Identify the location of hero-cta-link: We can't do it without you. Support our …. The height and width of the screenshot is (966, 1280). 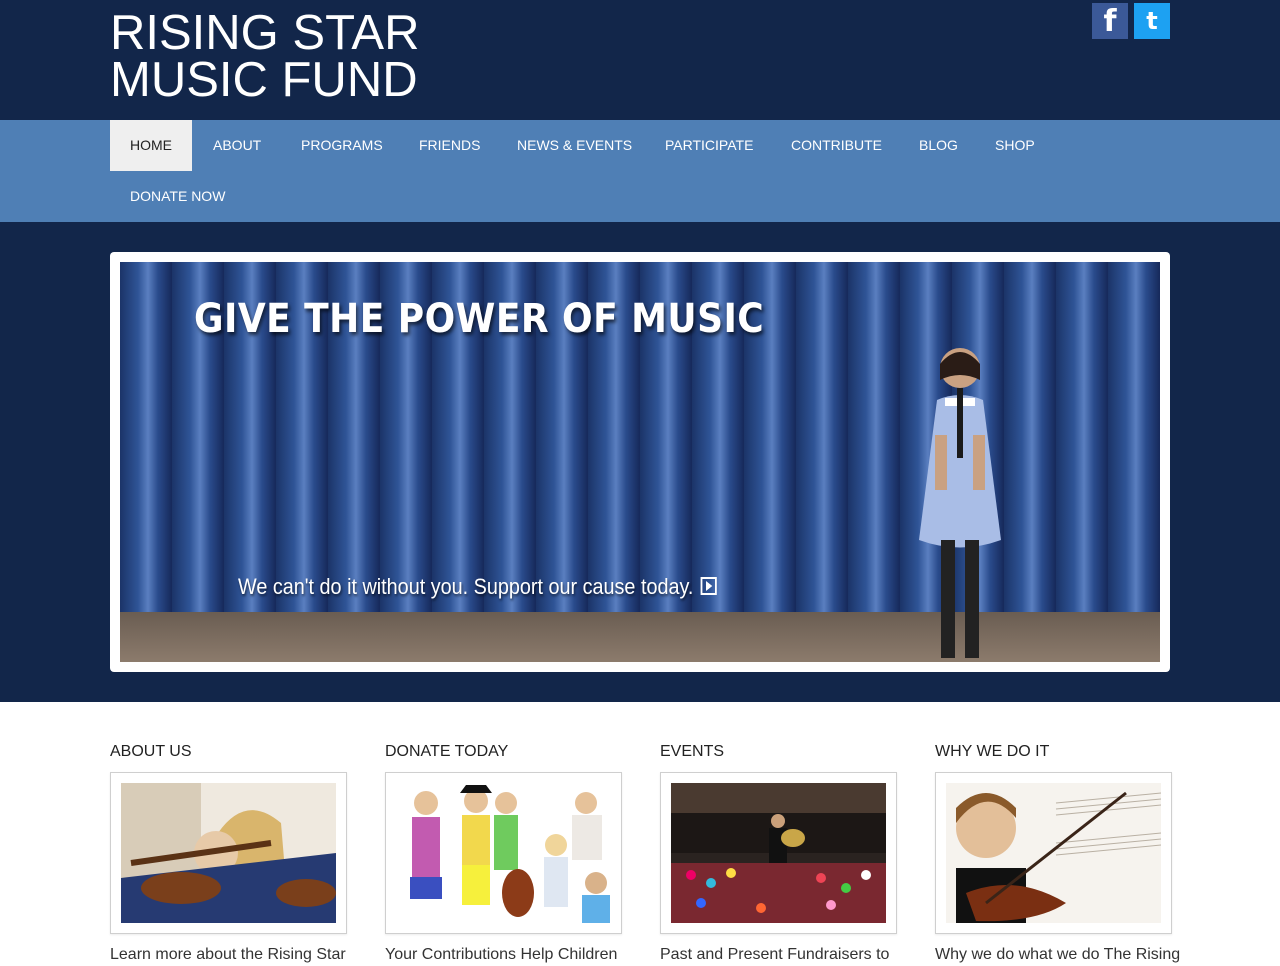
(477, 587).